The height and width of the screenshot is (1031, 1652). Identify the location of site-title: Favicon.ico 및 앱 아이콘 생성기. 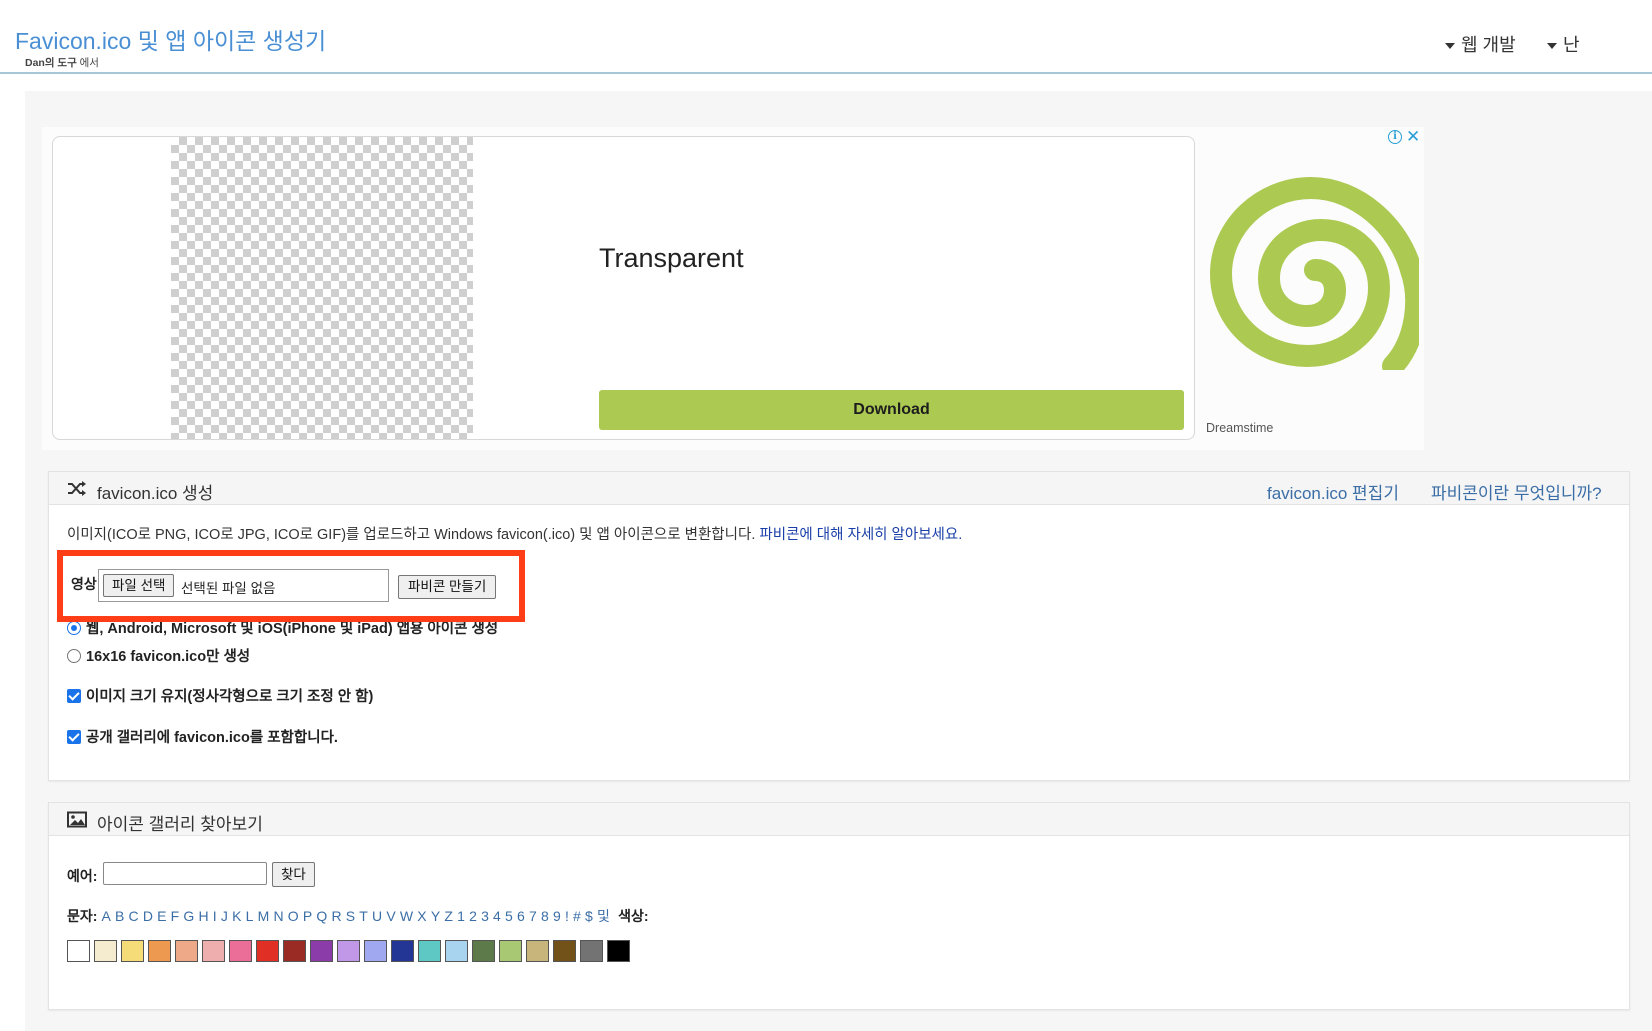
(170, 39).